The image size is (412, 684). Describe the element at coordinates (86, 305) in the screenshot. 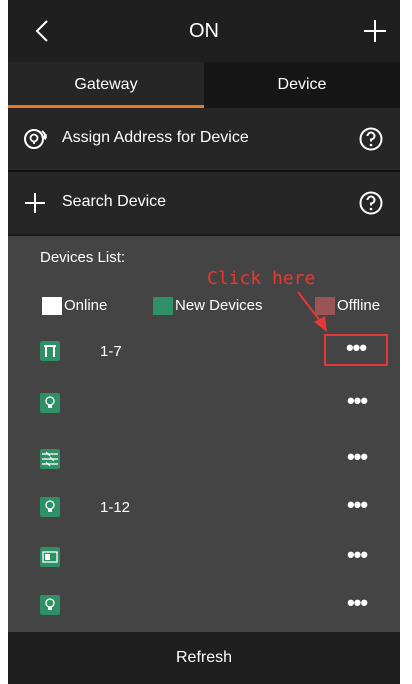

I see `legend-label: Online` at that location.